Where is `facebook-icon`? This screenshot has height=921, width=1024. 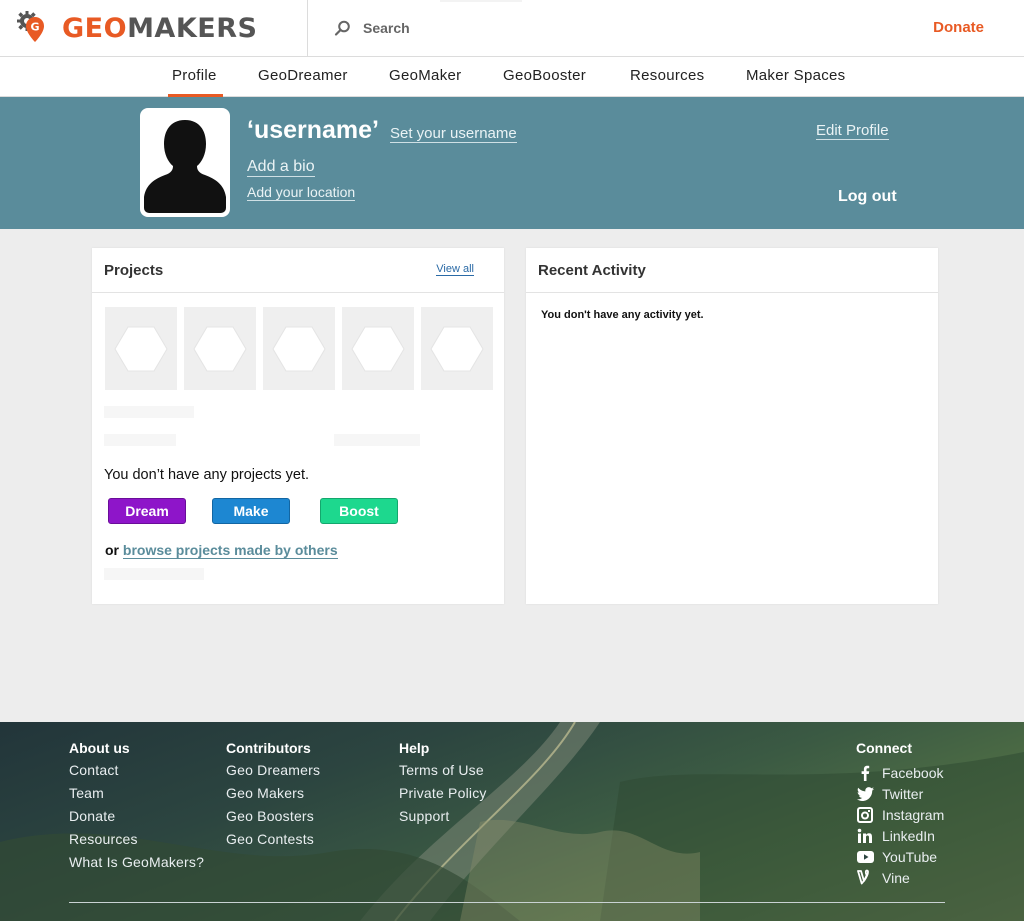
facebook-icon is located at coordinates (865, 773).